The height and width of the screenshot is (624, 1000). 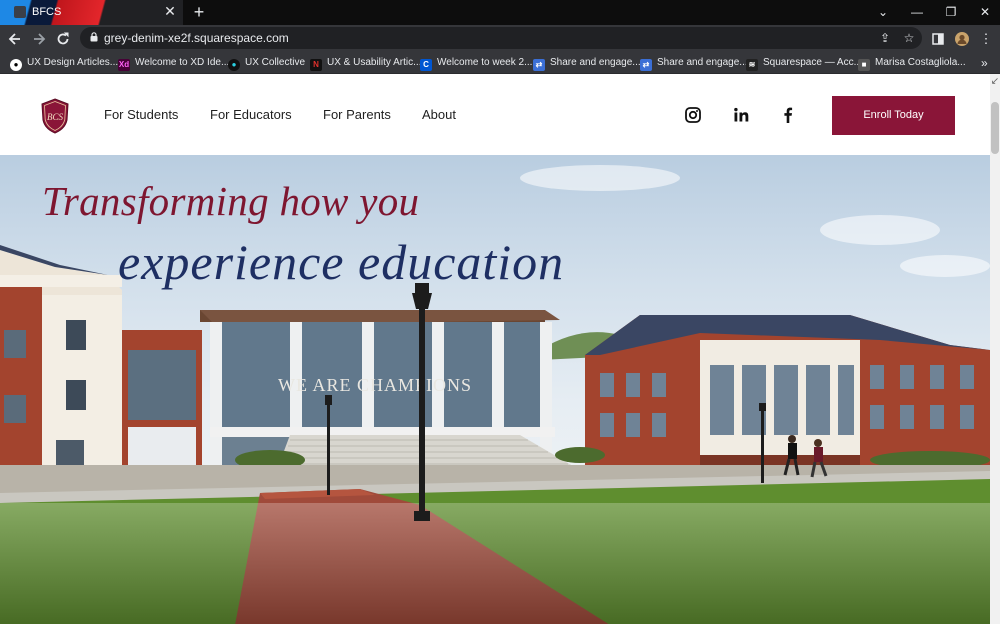 What do you see at coordinates (805, 456) in the screenshot?
I see `students-walking` at bounding box center [805, 456].